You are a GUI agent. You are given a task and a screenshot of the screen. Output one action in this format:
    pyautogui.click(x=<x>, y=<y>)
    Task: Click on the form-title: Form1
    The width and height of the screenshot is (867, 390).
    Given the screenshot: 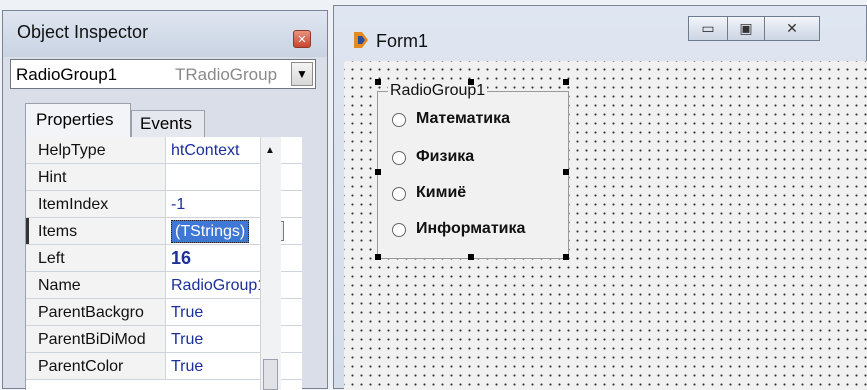 What is the action you would take?
    pyautogui.click(x=402, y=41)
    